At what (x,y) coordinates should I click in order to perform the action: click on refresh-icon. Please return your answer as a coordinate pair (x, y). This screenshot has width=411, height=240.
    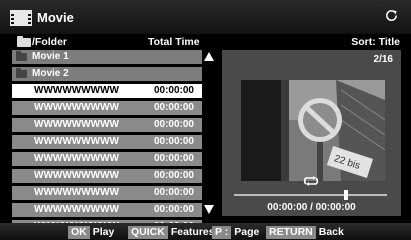
    Looking at the image, I should click on (391, 15).